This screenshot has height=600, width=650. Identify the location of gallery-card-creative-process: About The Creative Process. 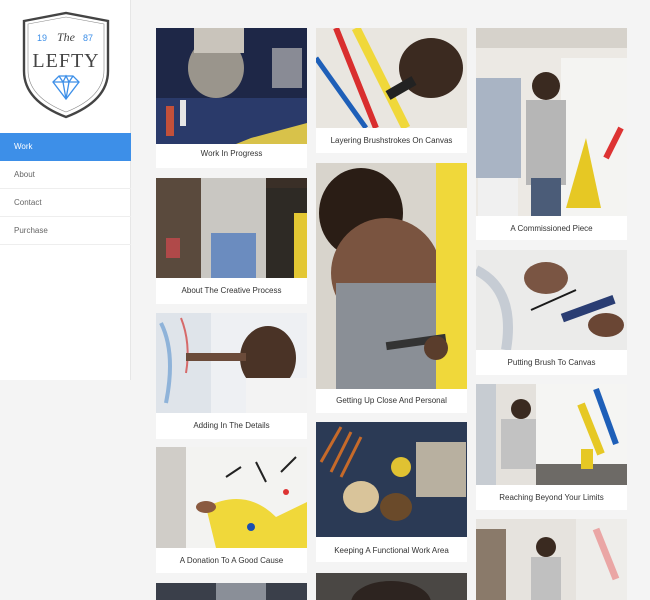
(231, 241).